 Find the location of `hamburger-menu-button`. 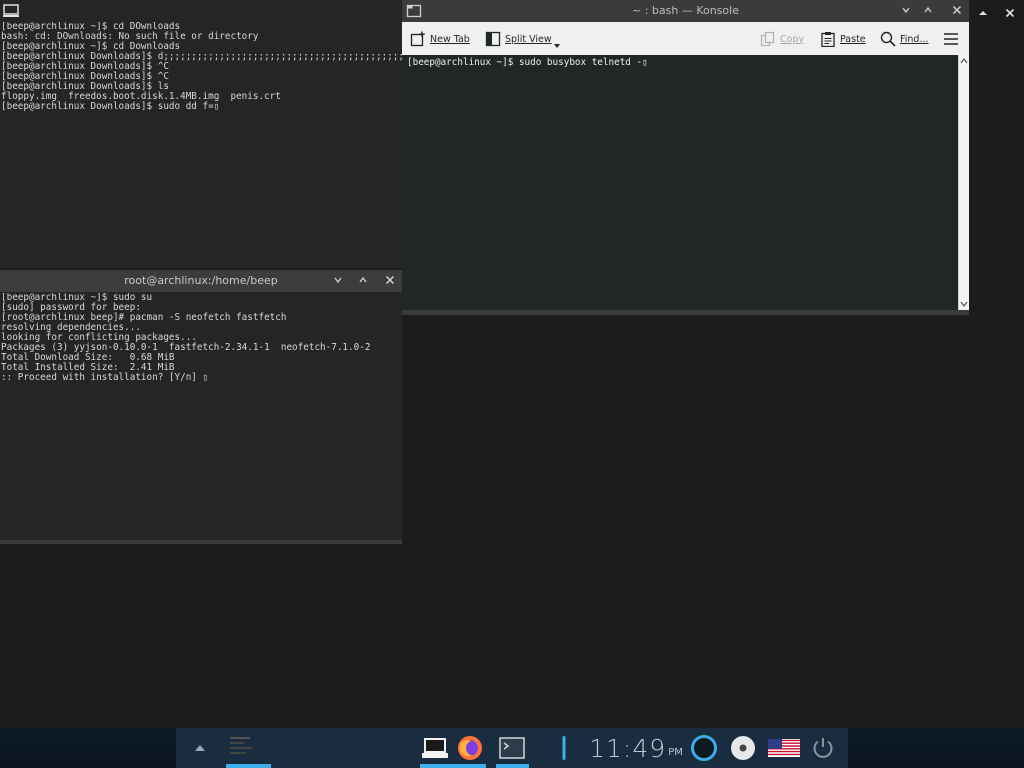

hamburger-menu-button is located at coordinates (951, 39).